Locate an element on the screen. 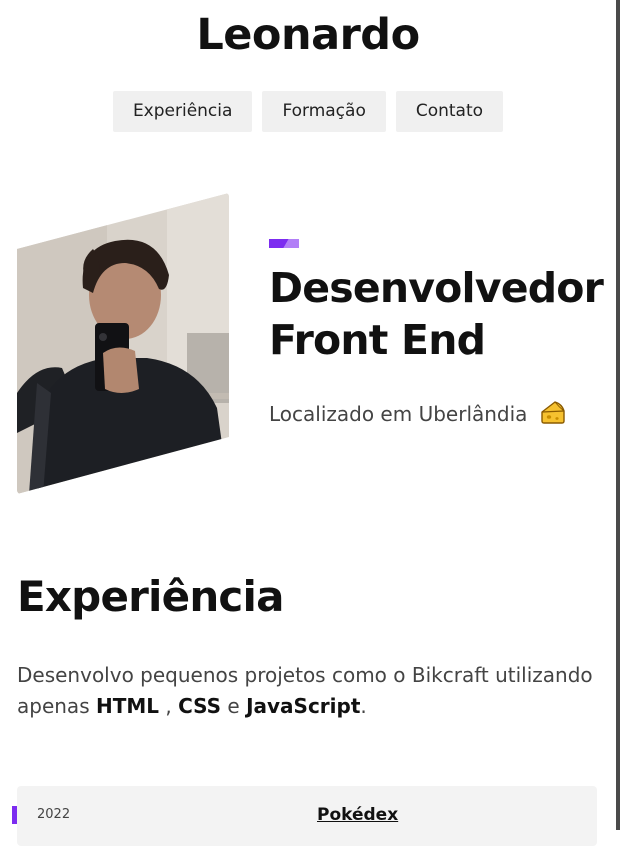 This screenshot has height=846, width=620. experience-text-after: . is located at coordinates (363, 706).